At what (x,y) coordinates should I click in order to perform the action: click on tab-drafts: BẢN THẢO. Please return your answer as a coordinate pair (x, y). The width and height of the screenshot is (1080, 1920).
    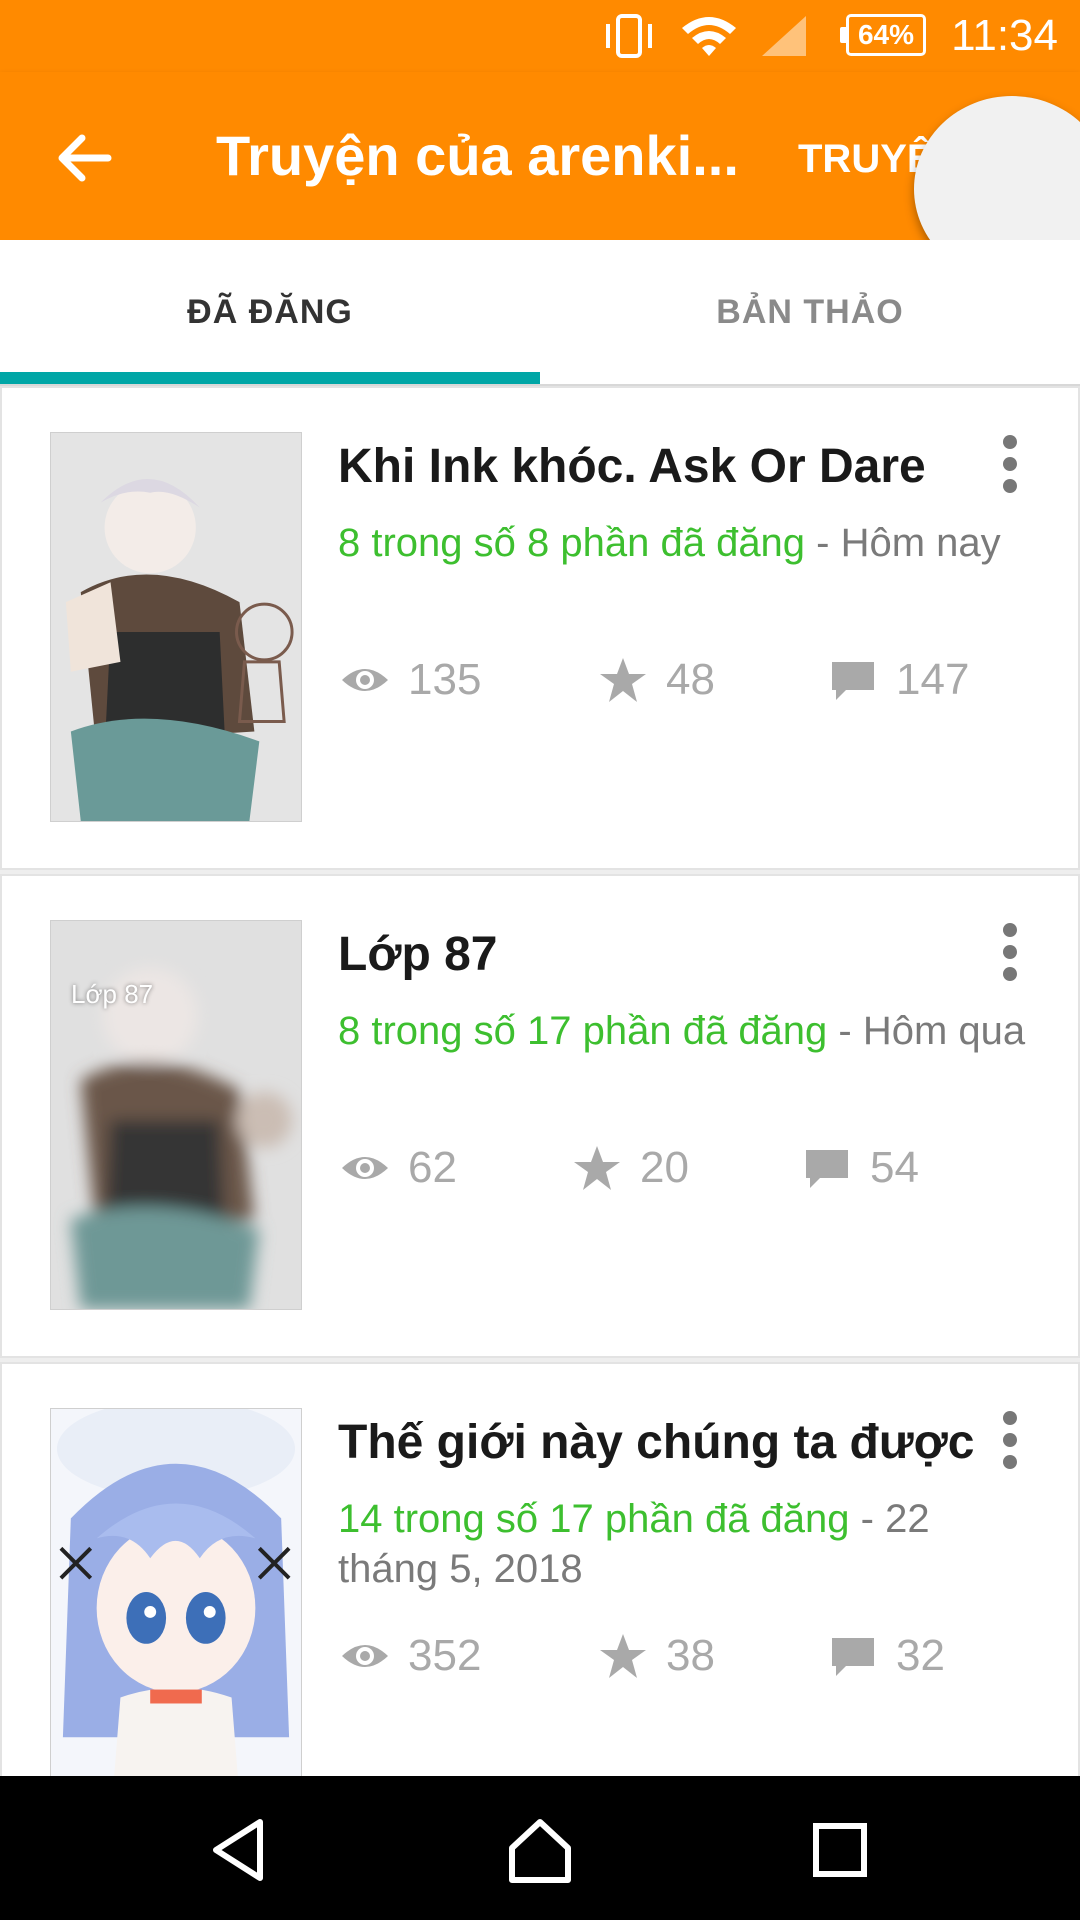
    Looking at the image, I should click on (810, 312).